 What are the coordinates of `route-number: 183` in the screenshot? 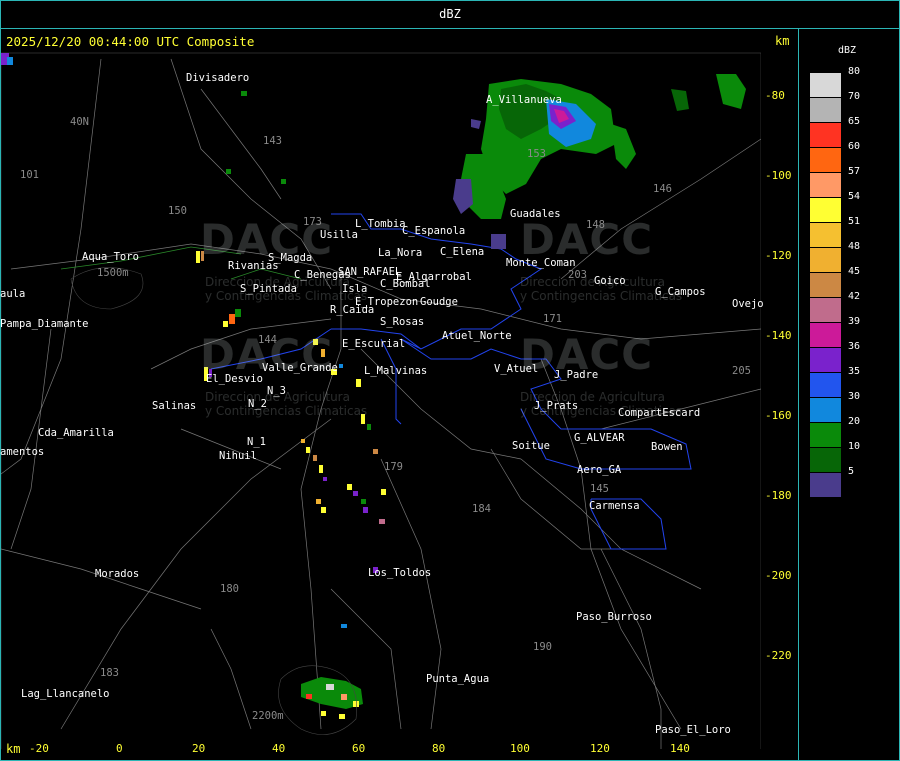 It's located at (109, 673).